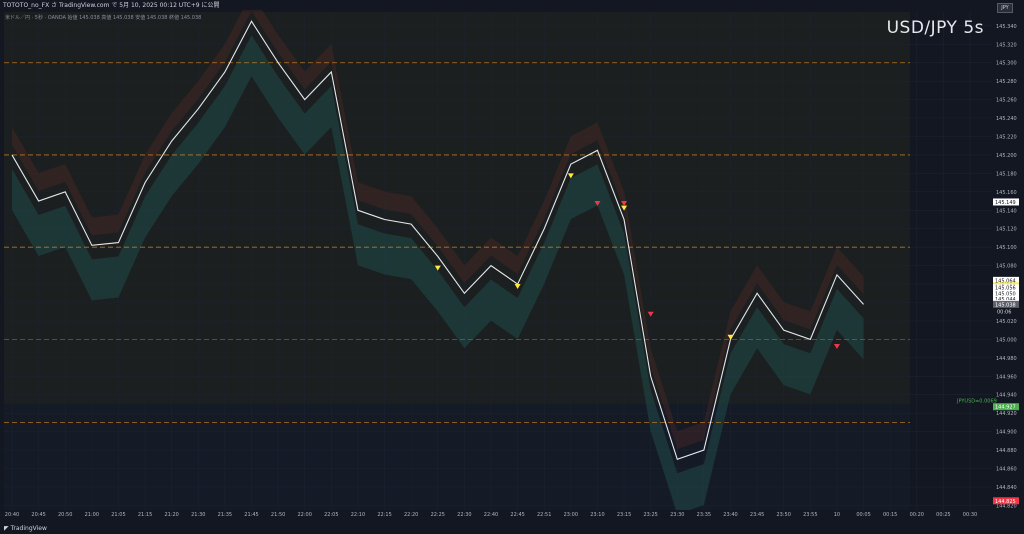  What do you see at coordinates (1006, 193) in the screenshot?
I see `price-tick-label: 145.160` at bounding box center [1006, 193].